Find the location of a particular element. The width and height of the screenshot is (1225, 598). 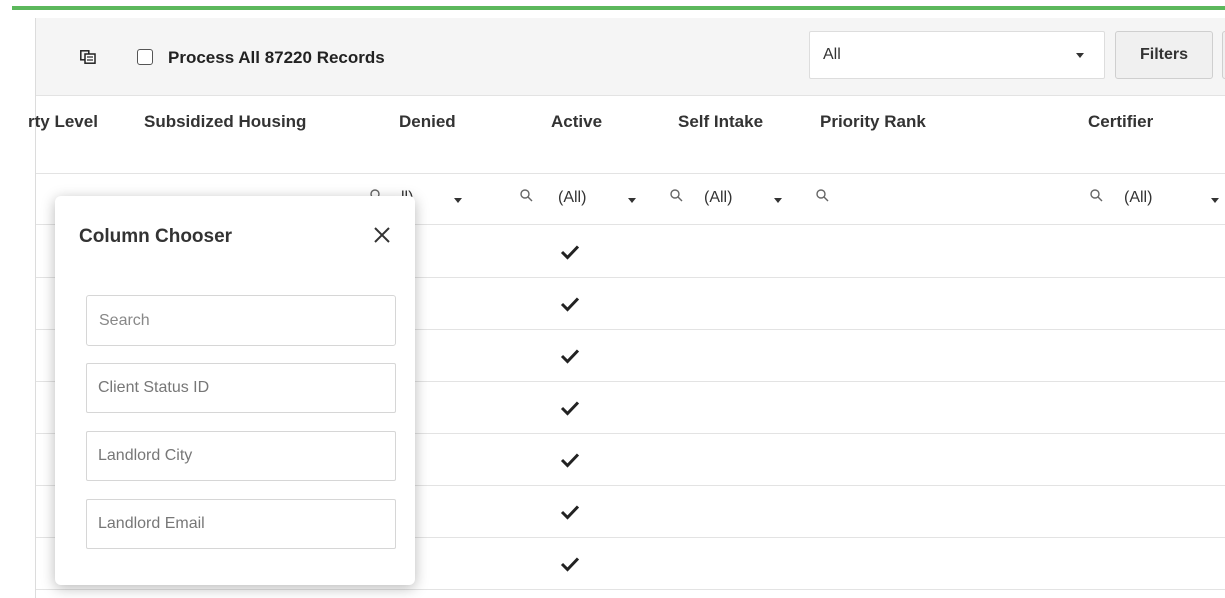

top-accent-line is located at coordinates (618, 8).